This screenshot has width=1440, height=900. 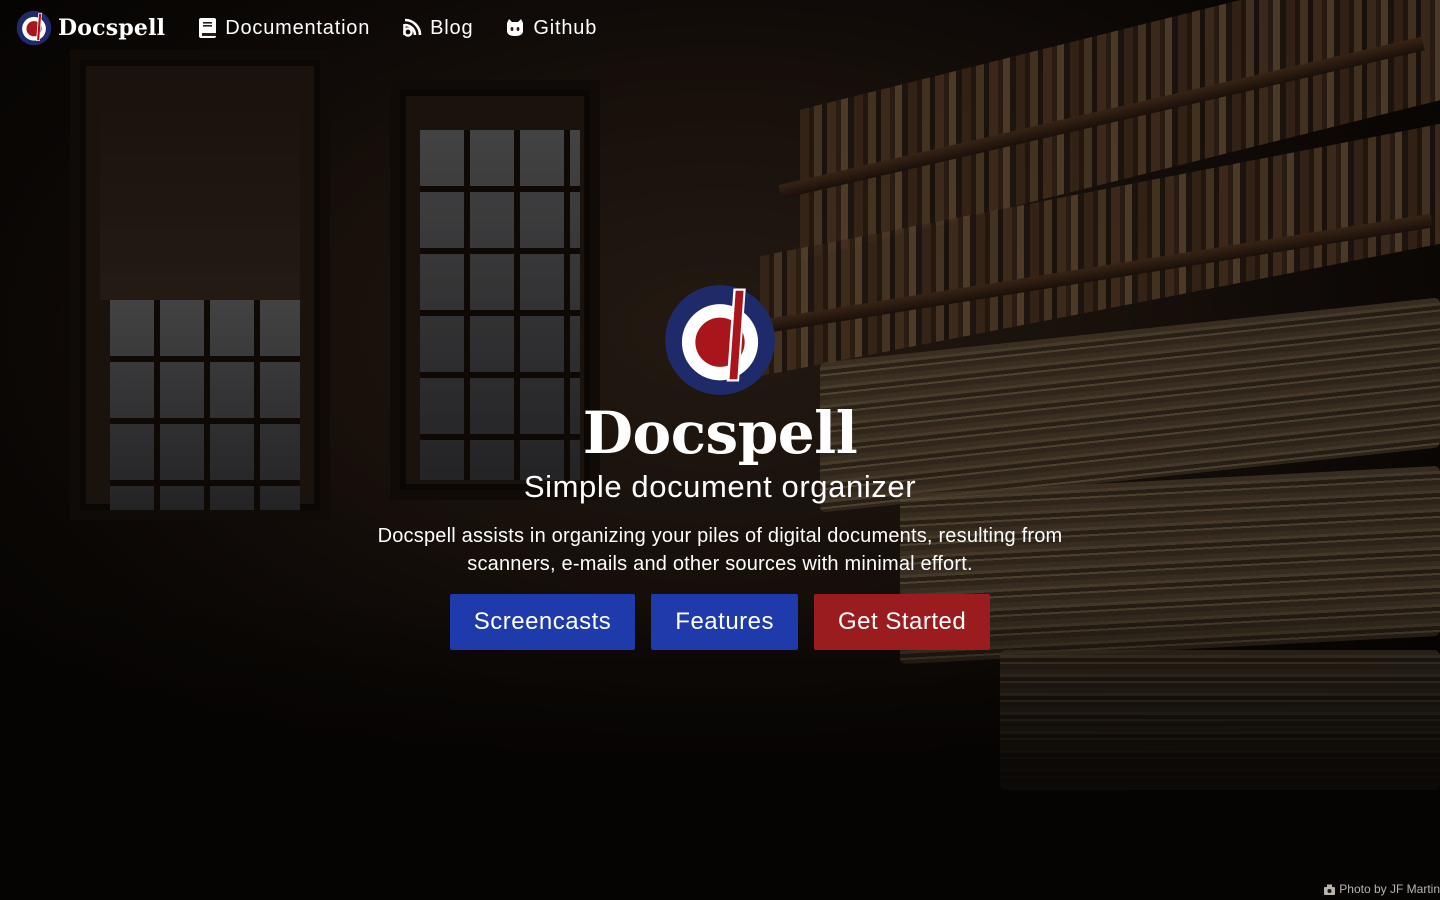 I want to click on nav-documentation: Documentation, so click(x=283, y=28).